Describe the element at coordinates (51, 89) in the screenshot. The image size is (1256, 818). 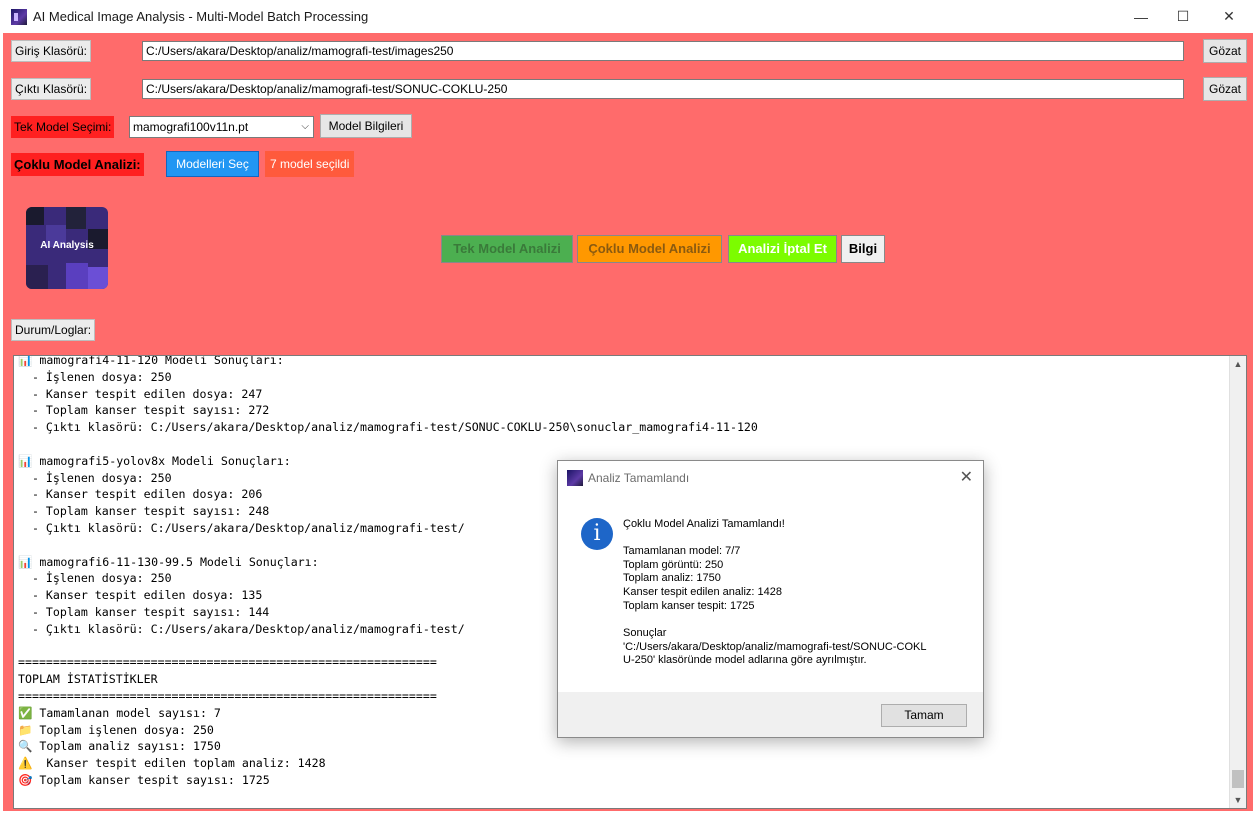
I see `output-folder-label: Çıktı Klasörü:` at that location.